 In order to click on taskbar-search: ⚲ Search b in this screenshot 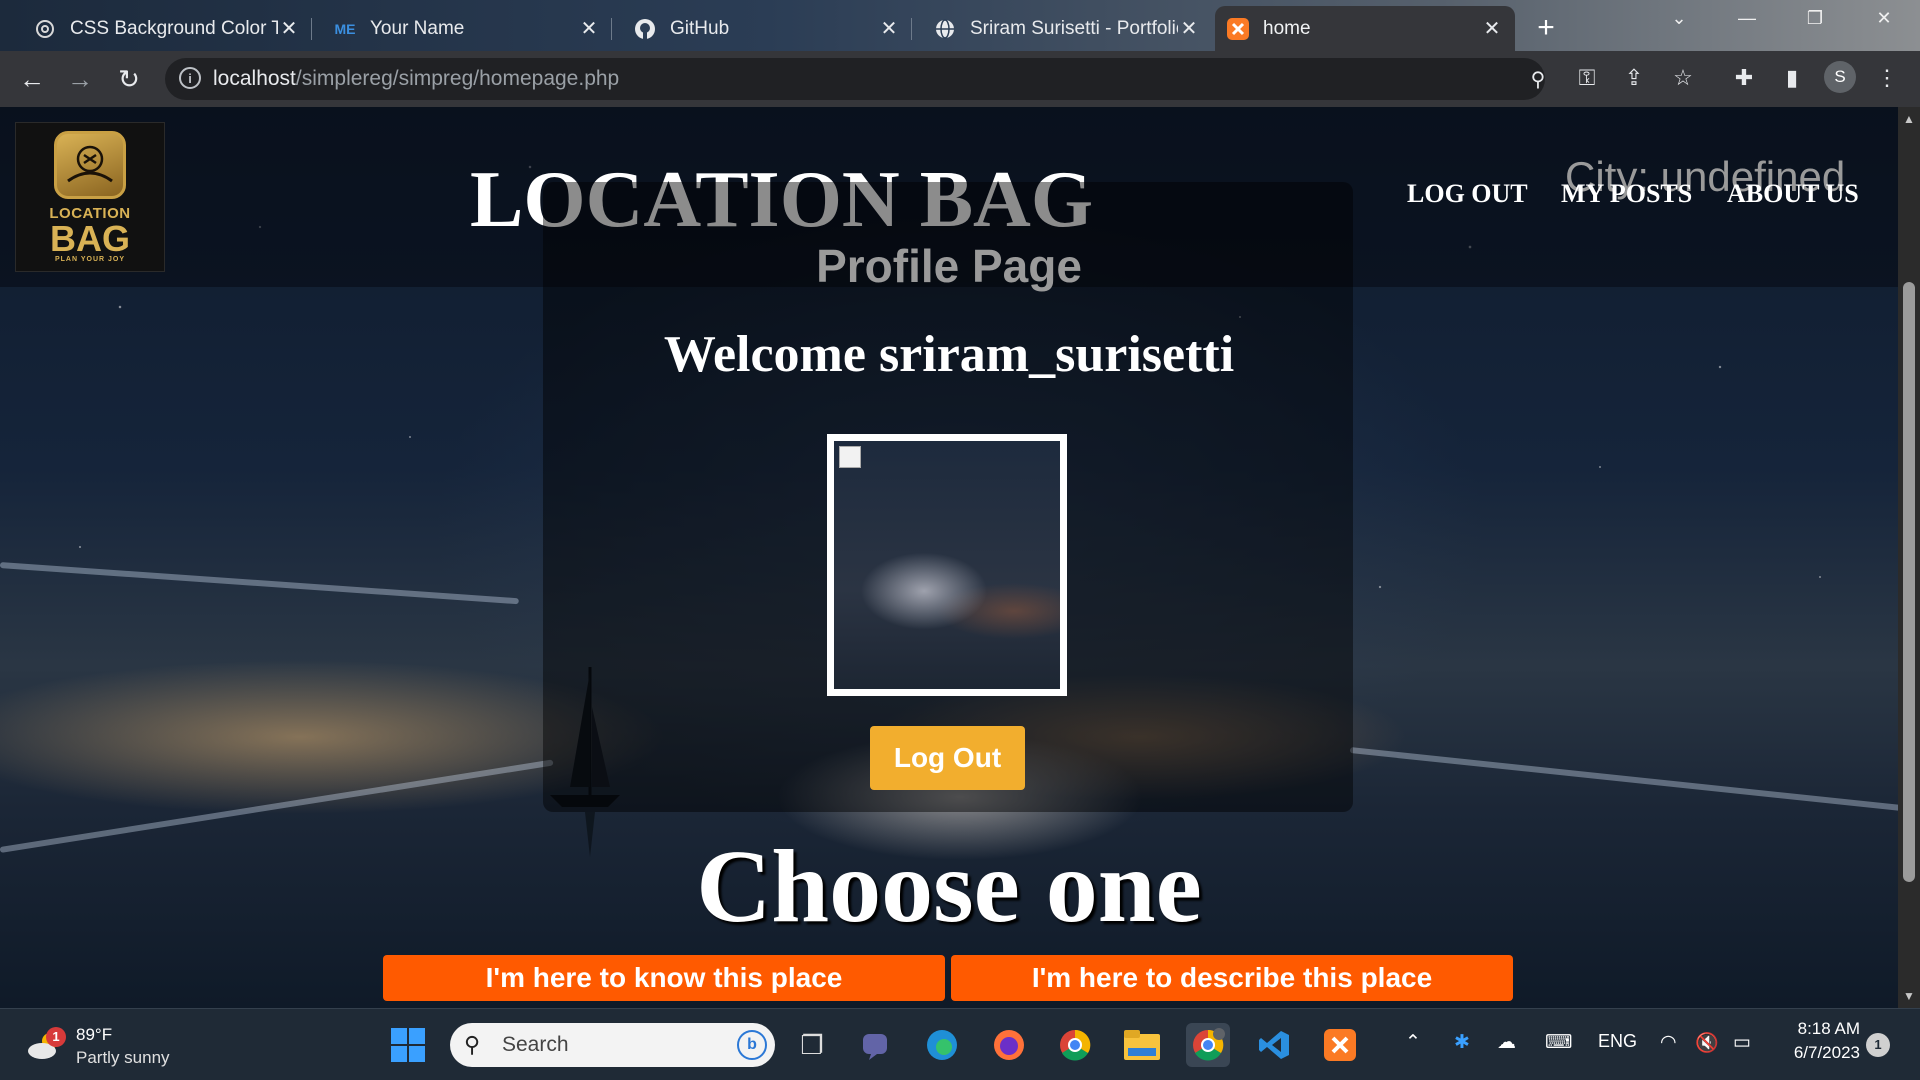, I will do `click(612, 1045)`.